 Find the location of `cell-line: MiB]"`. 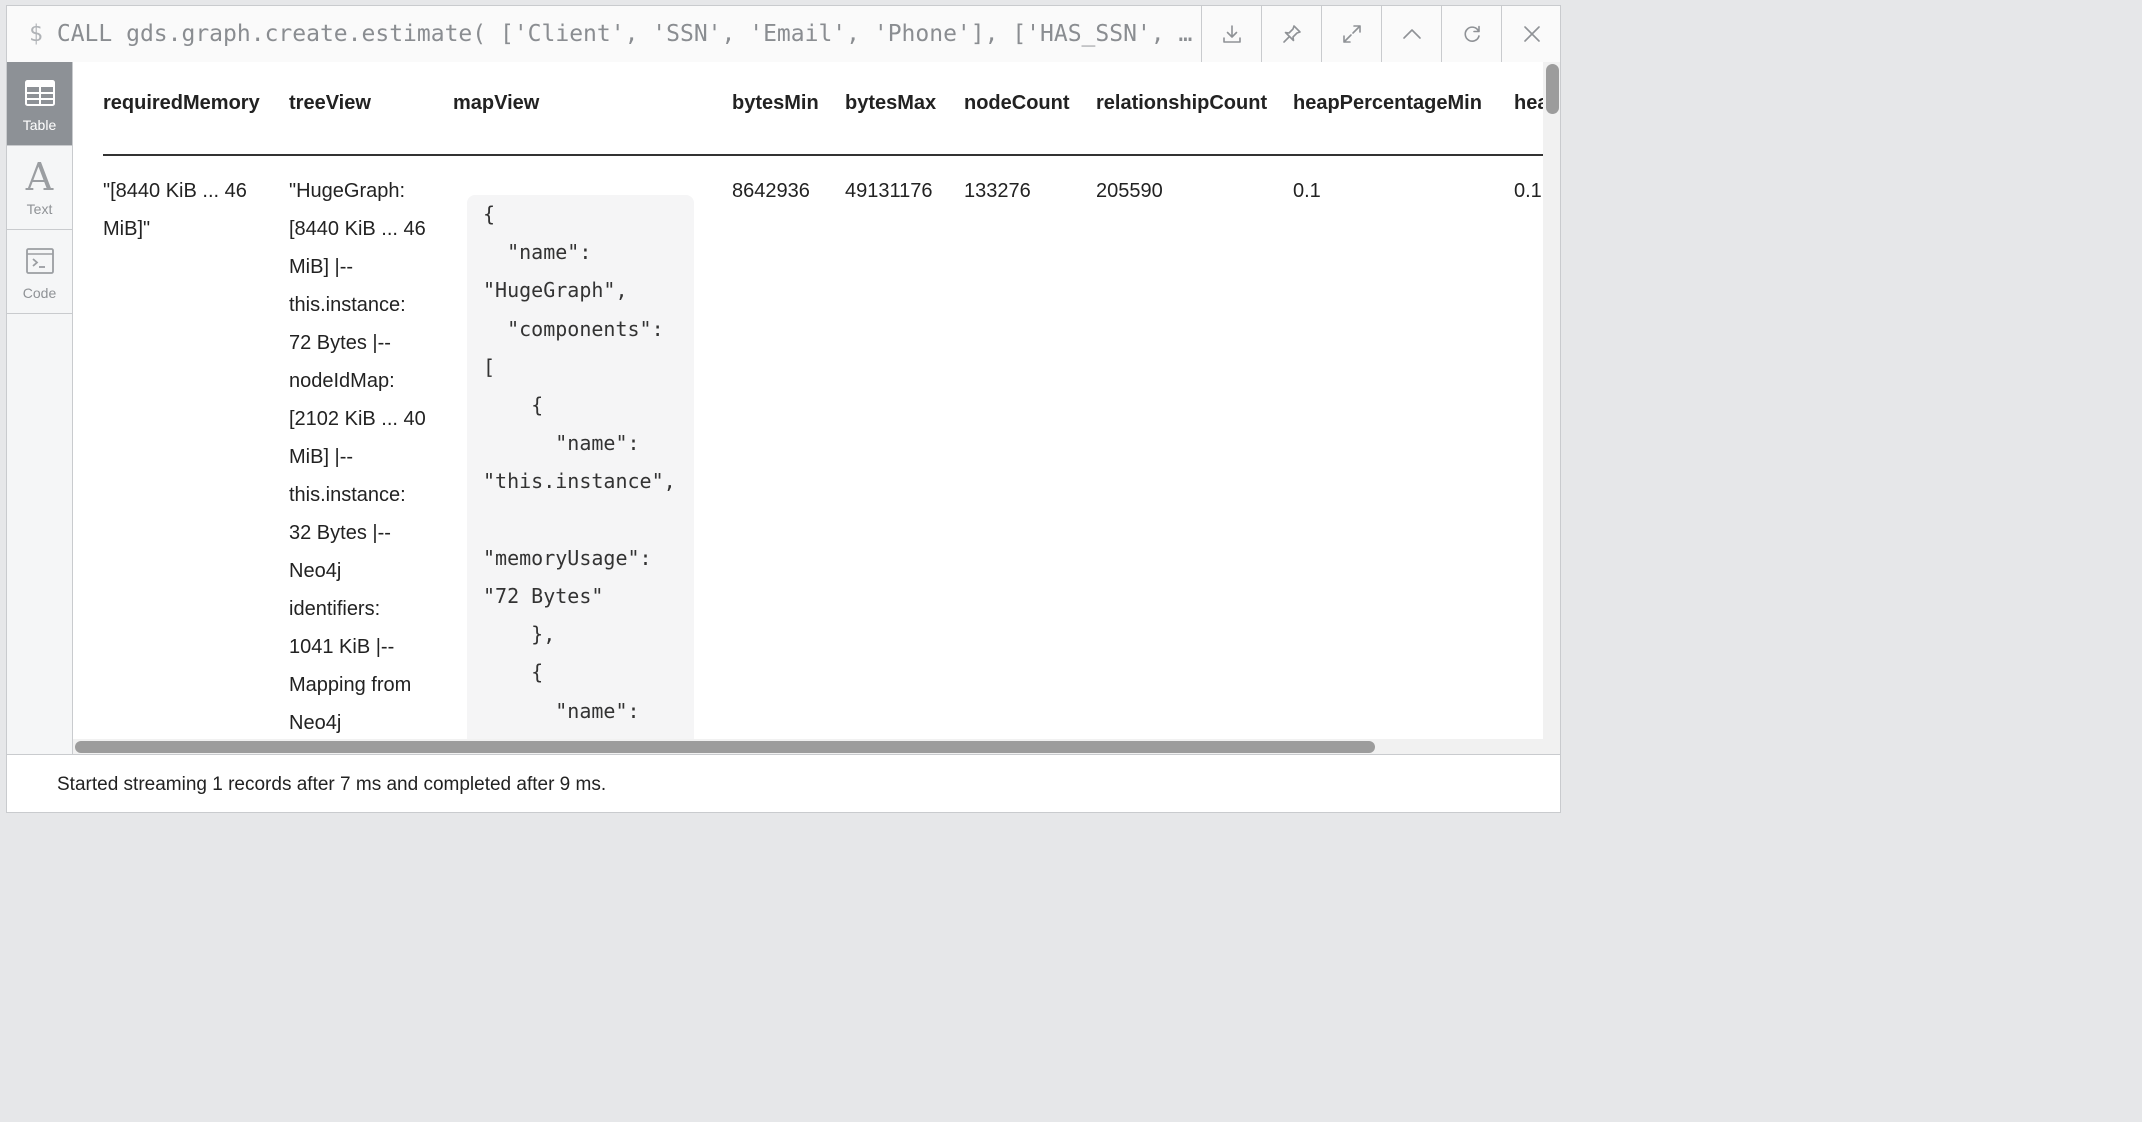

cell-line: MiB]" is located at coordinates (127, 229).